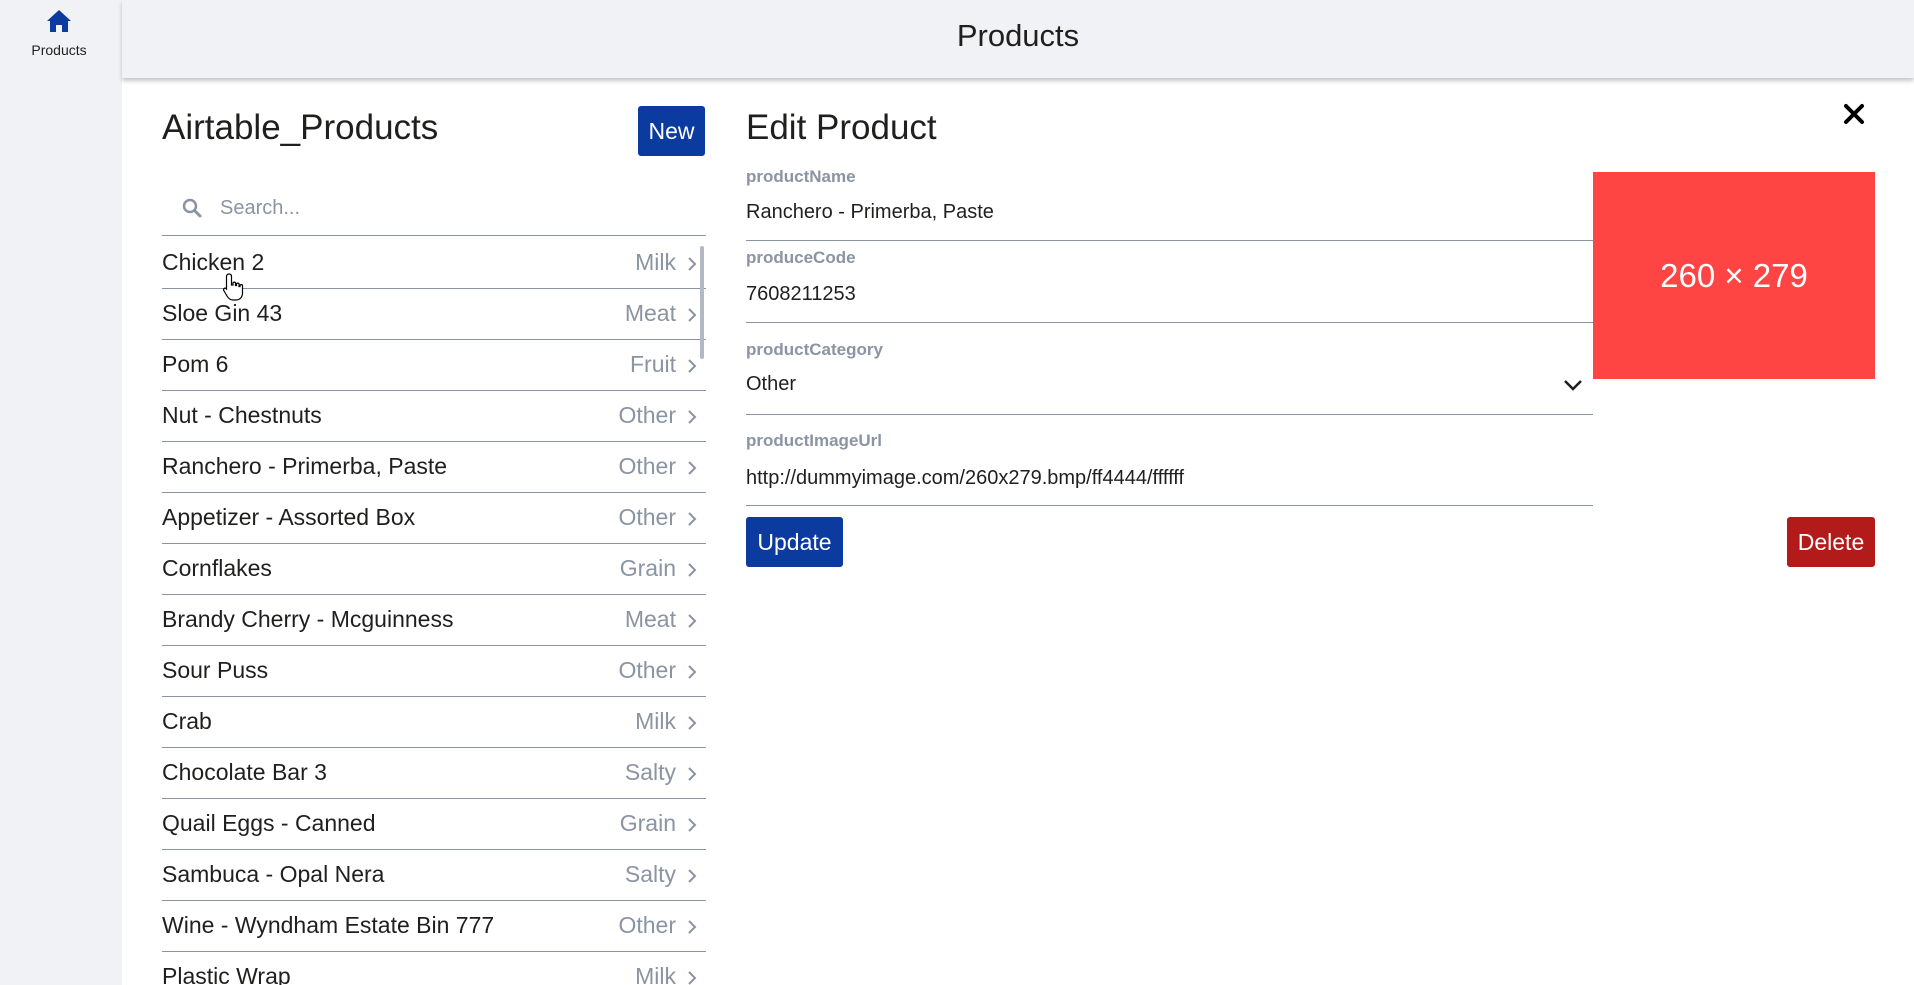 The height and width of the screenshot is (985, 1914). What do you see at coordinates (1169, 294) in the screenshot?
I see `produce-code-input` at bounding box center [1169, 294].